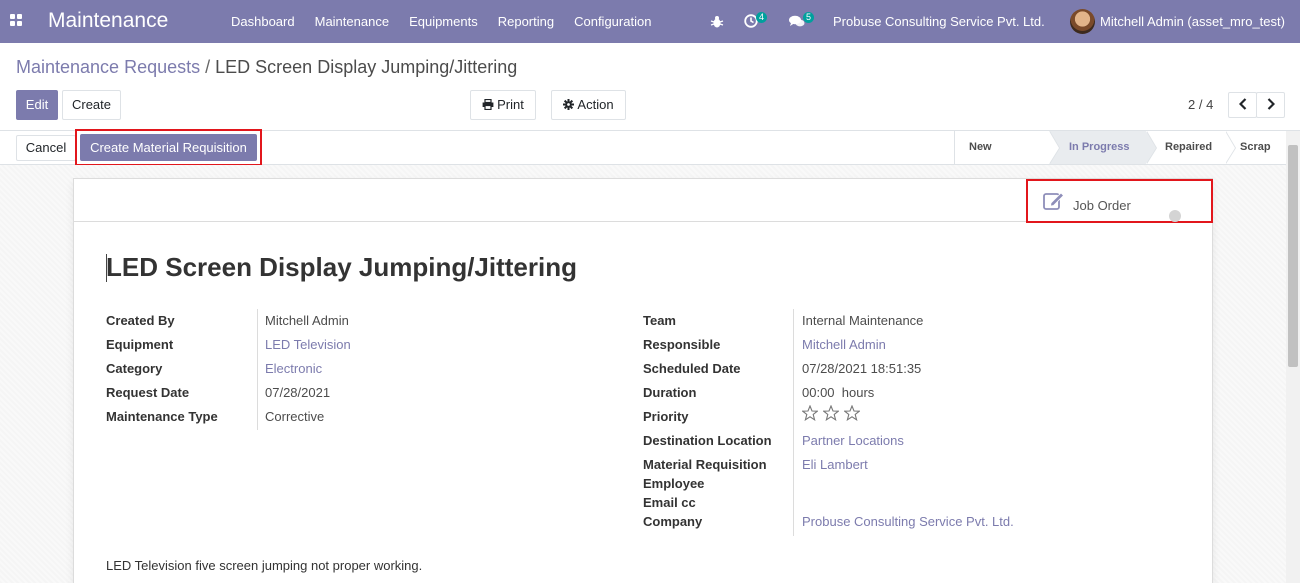 The height and width of the screenshot is (583, 1300). What do you see at coordinates (707, 440) in the screenshot?
I see `destination-location-label: Destination Location` at bounding box center [707, 440].